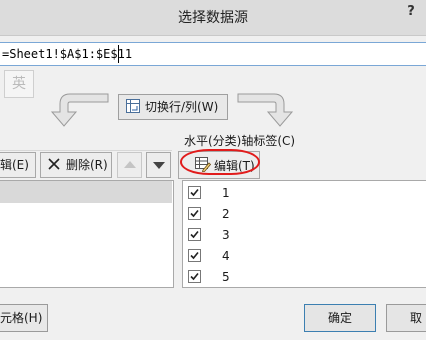 This screenshot has height=340, width=426. I want to click on axis-labels-heading: 水平(分类)轴标签(C), so click(240, 141).